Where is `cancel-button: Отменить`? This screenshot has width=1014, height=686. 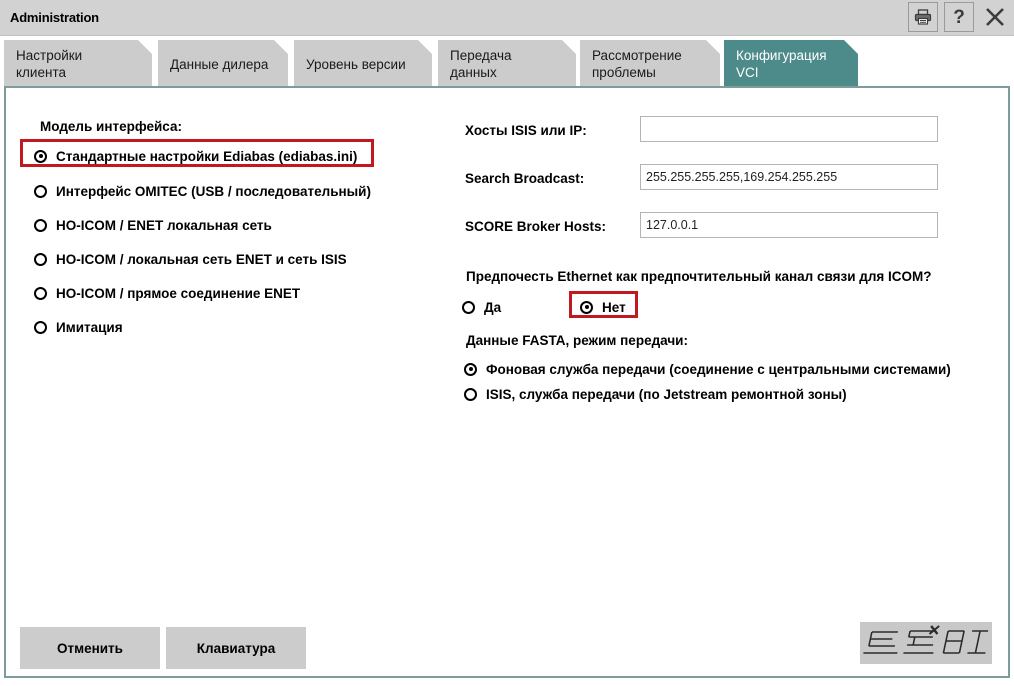
cancel-button: Отменить is located at coordinates (90, 648).